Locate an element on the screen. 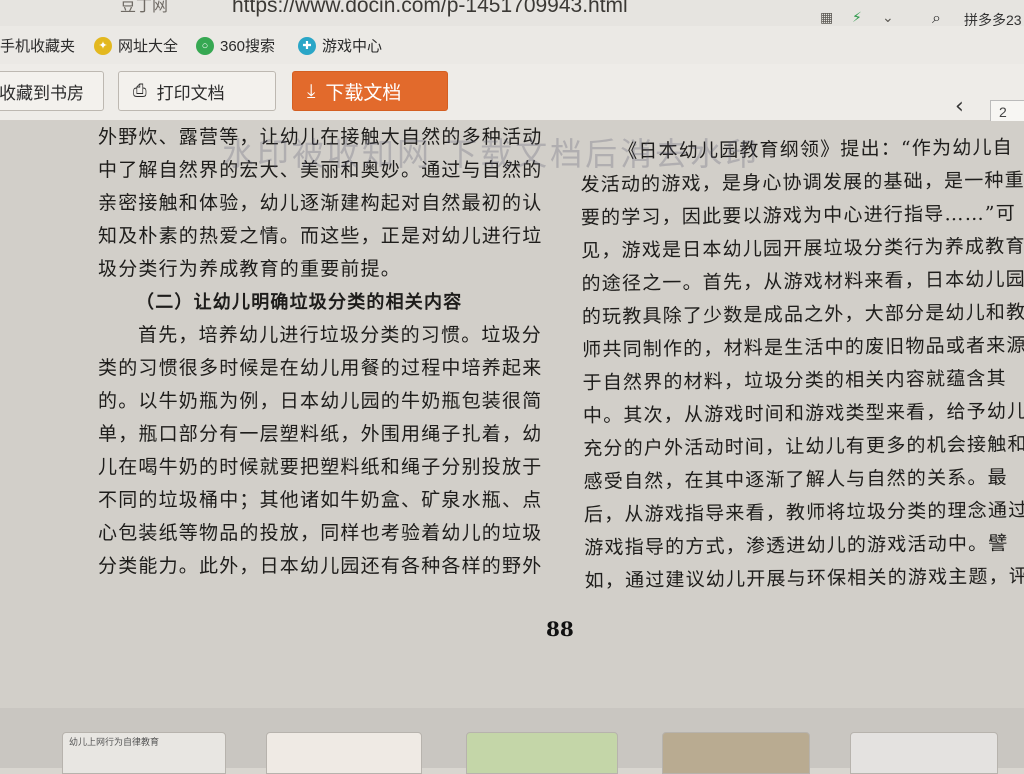  document-toolbar: 收藏到书房 ⎙ 打印文档 ⤓ 下载文档 is located at coordinates (512, 92).